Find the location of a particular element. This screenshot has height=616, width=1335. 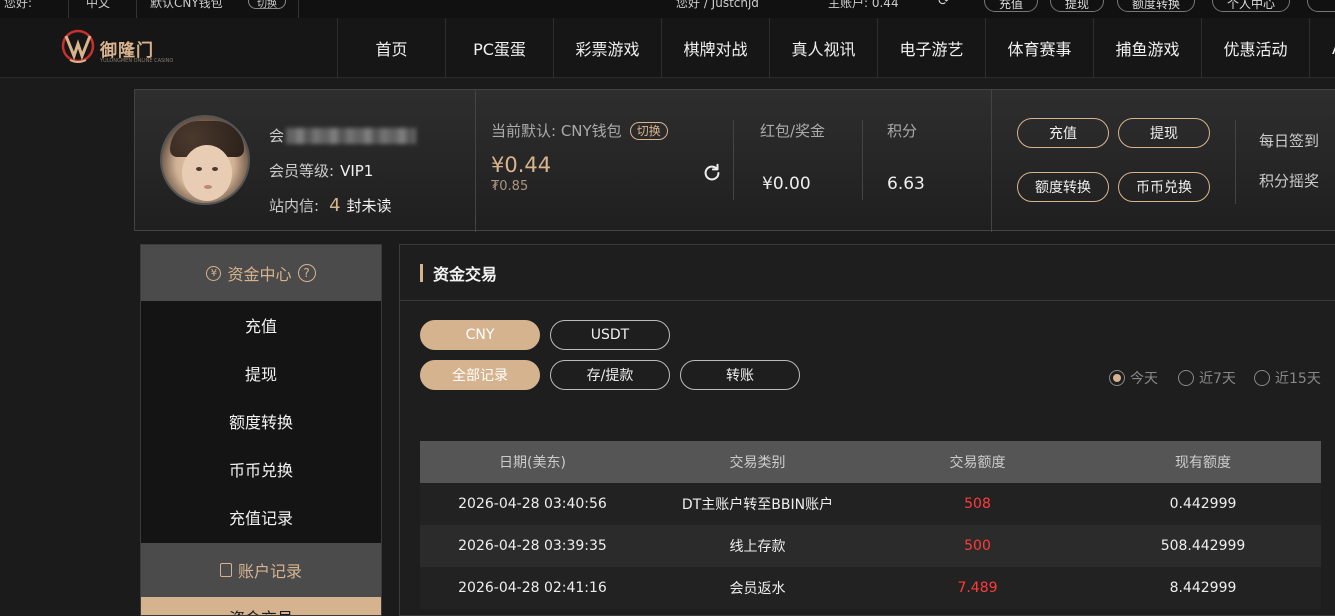

bonus-label: 红包/奖金 is located at coordinates (793, 131).